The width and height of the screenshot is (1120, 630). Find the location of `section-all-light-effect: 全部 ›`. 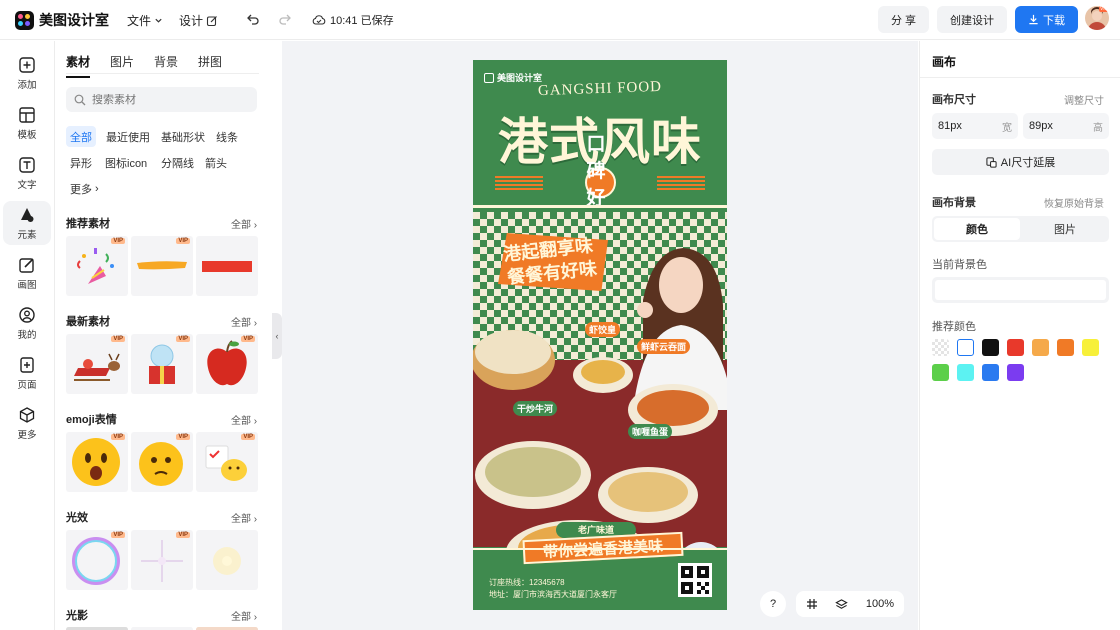

section-all-light-effect: 全部 › is located at coordinates (244, 517).